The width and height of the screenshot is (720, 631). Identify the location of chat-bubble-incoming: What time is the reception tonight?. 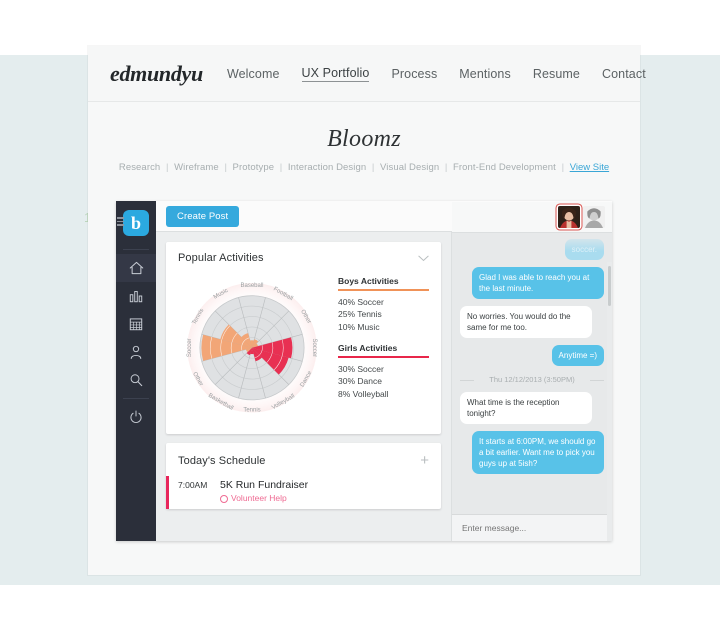
(526, 408).